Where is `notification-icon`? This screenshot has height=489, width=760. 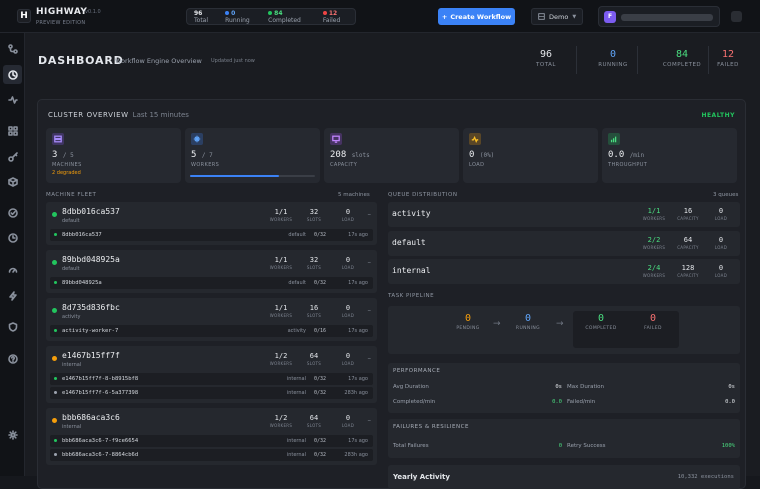
notification-icon is located at coordinates (736, 16).